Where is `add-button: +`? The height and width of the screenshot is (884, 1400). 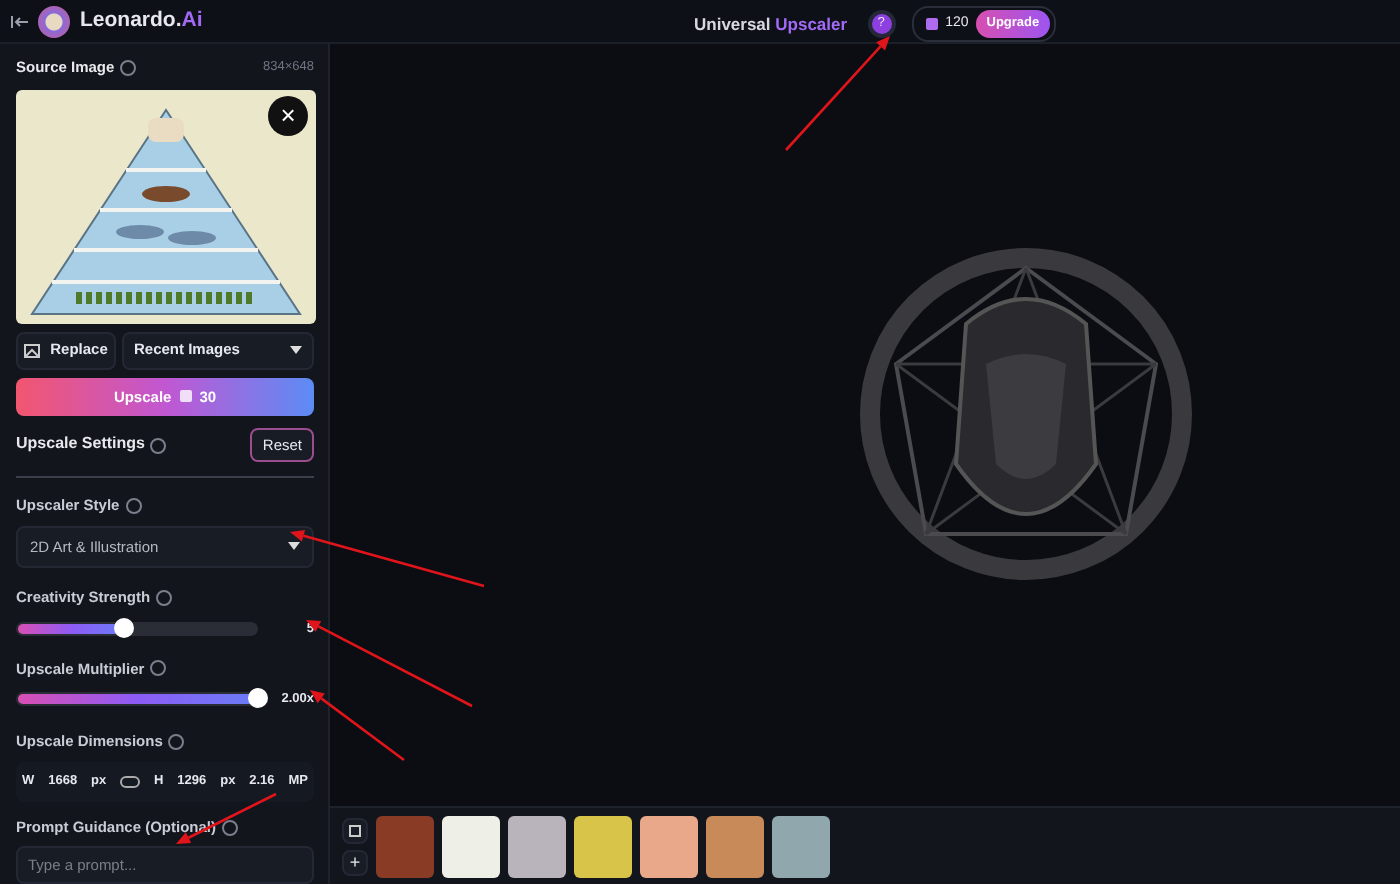 add-button: + is located at coordinates (355, 862).